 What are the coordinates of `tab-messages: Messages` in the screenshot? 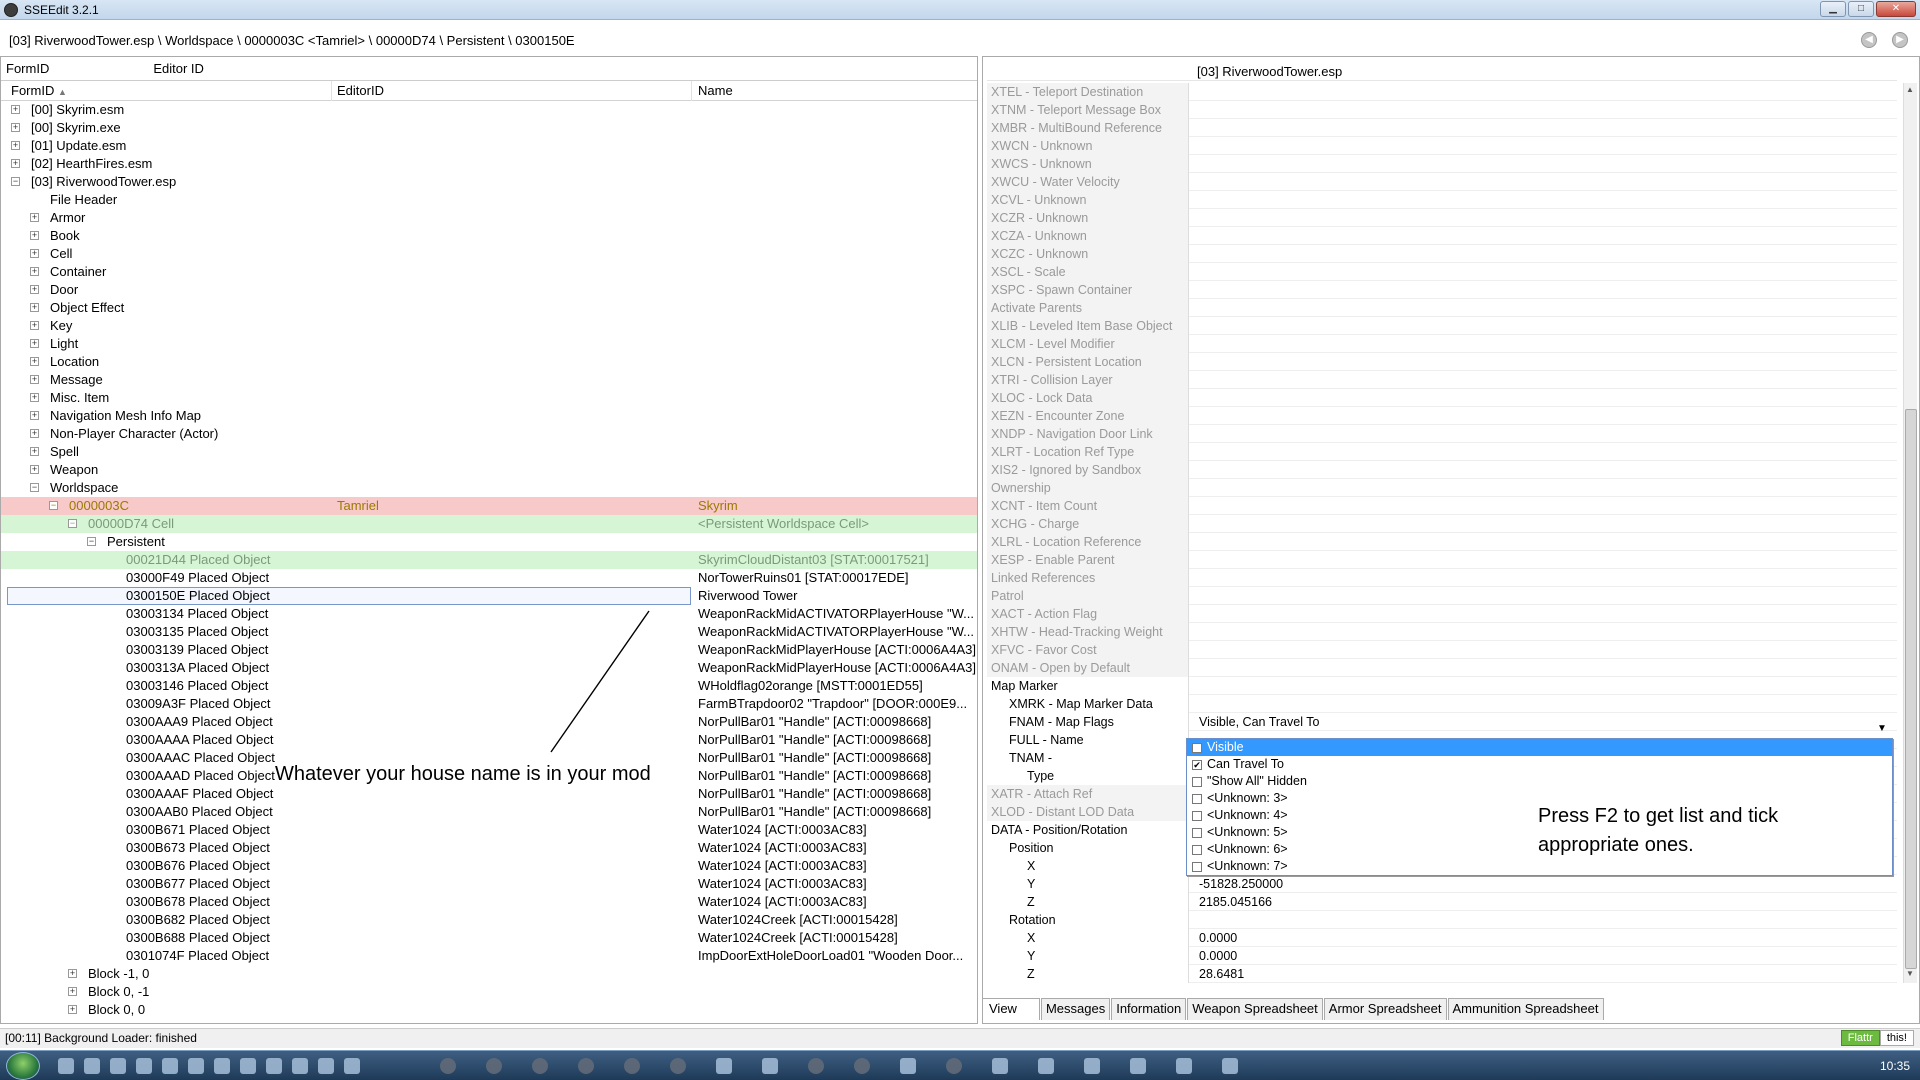 It's located at (1075, 1009).